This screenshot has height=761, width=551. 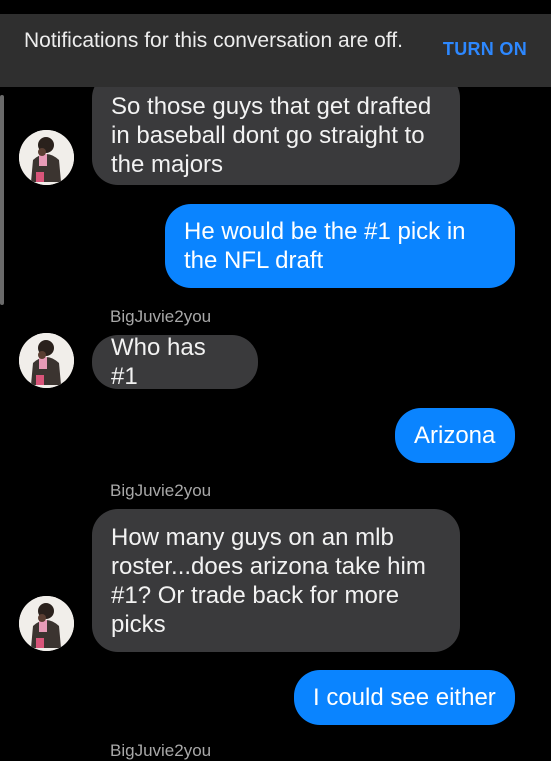 I want to click on message-bubble-outgoing: Arizona, so click(x=455, y=435).